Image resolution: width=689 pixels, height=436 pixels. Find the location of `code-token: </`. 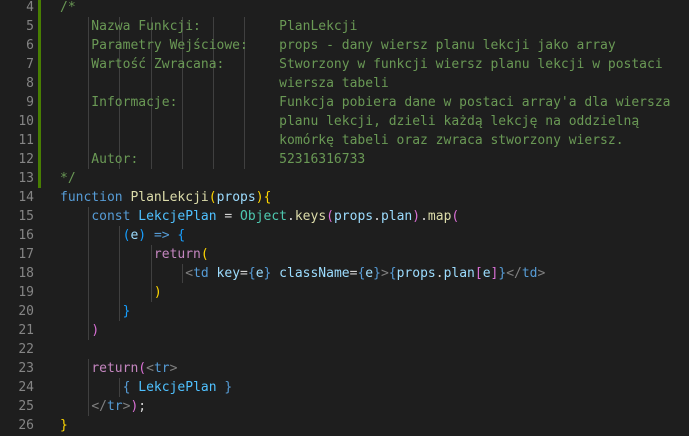

code-token: </ is located at coordinates (99, 406).